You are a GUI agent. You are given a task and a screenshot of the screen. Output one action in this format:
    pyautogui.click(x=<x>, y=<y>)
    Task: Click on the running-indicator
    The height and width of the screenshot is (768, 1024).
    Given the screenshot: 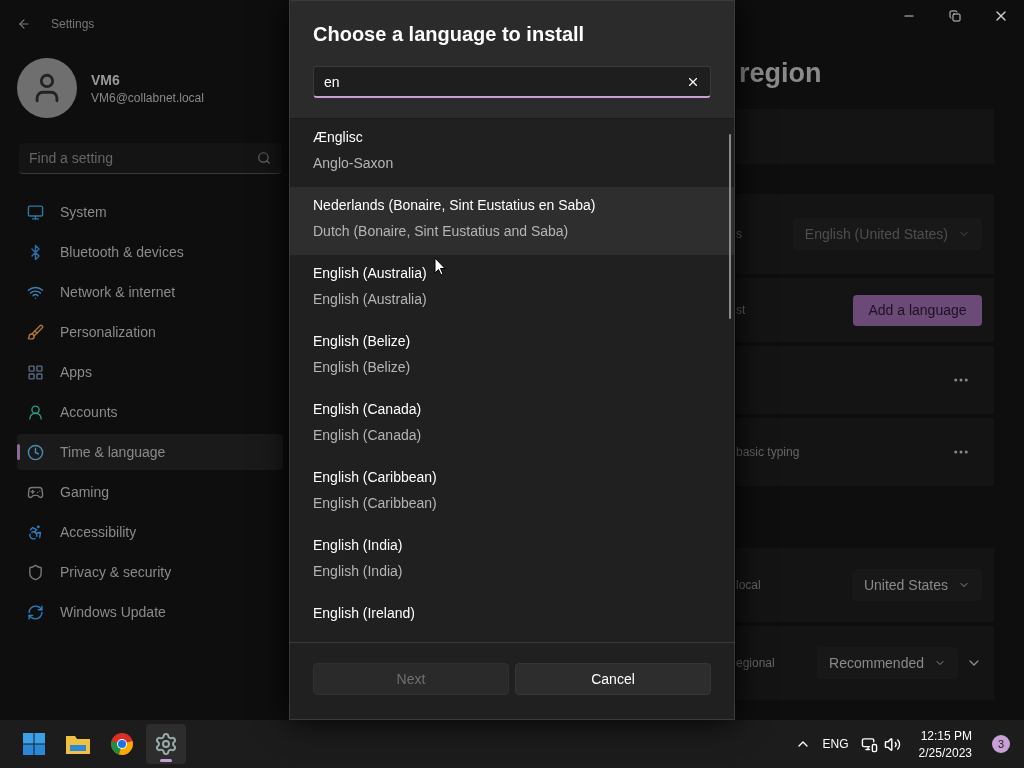 What is the action you would take?
    pyautogui.click(x=166, y=760)
    